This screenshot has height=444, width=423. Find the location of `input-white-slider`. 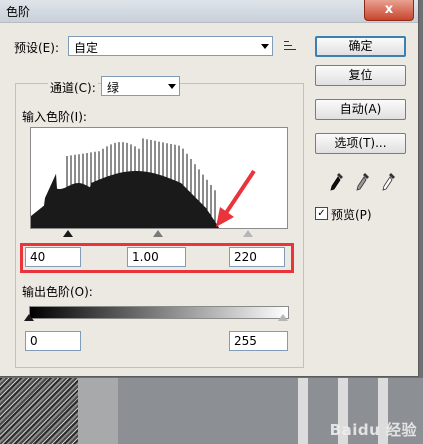

input-white-slider is located at coordinates (248, 233).